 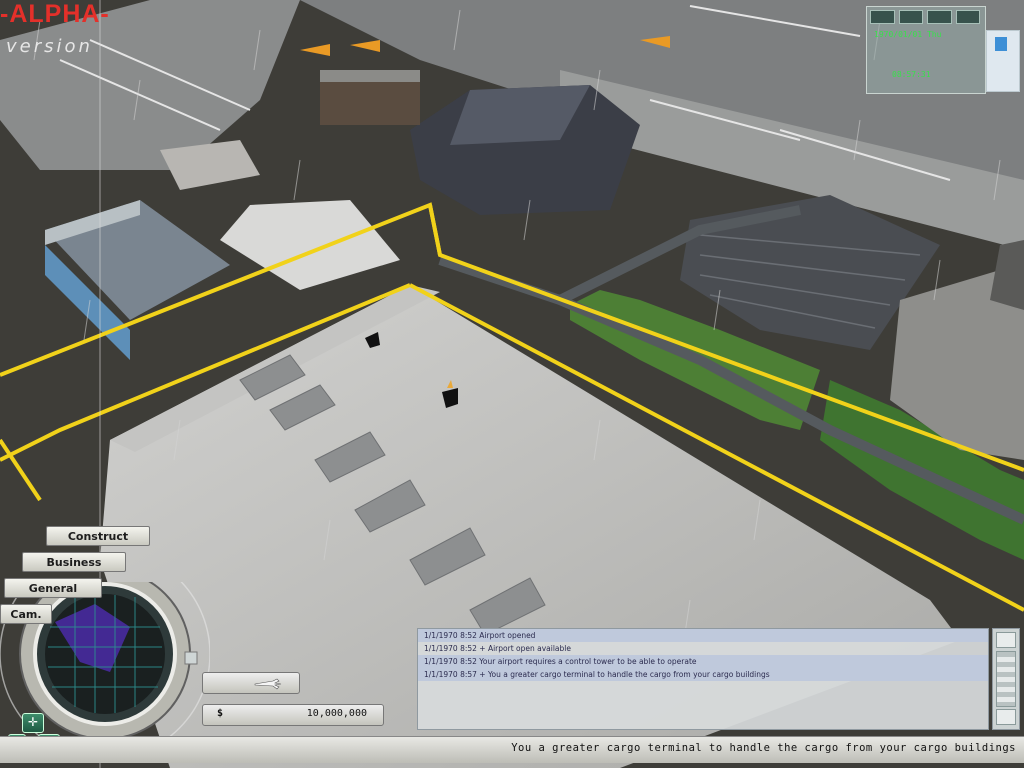 What do you see at coordinates (74, 562) in the screenshot?
I see `business-button: Business` at bounding box center [74, 562].